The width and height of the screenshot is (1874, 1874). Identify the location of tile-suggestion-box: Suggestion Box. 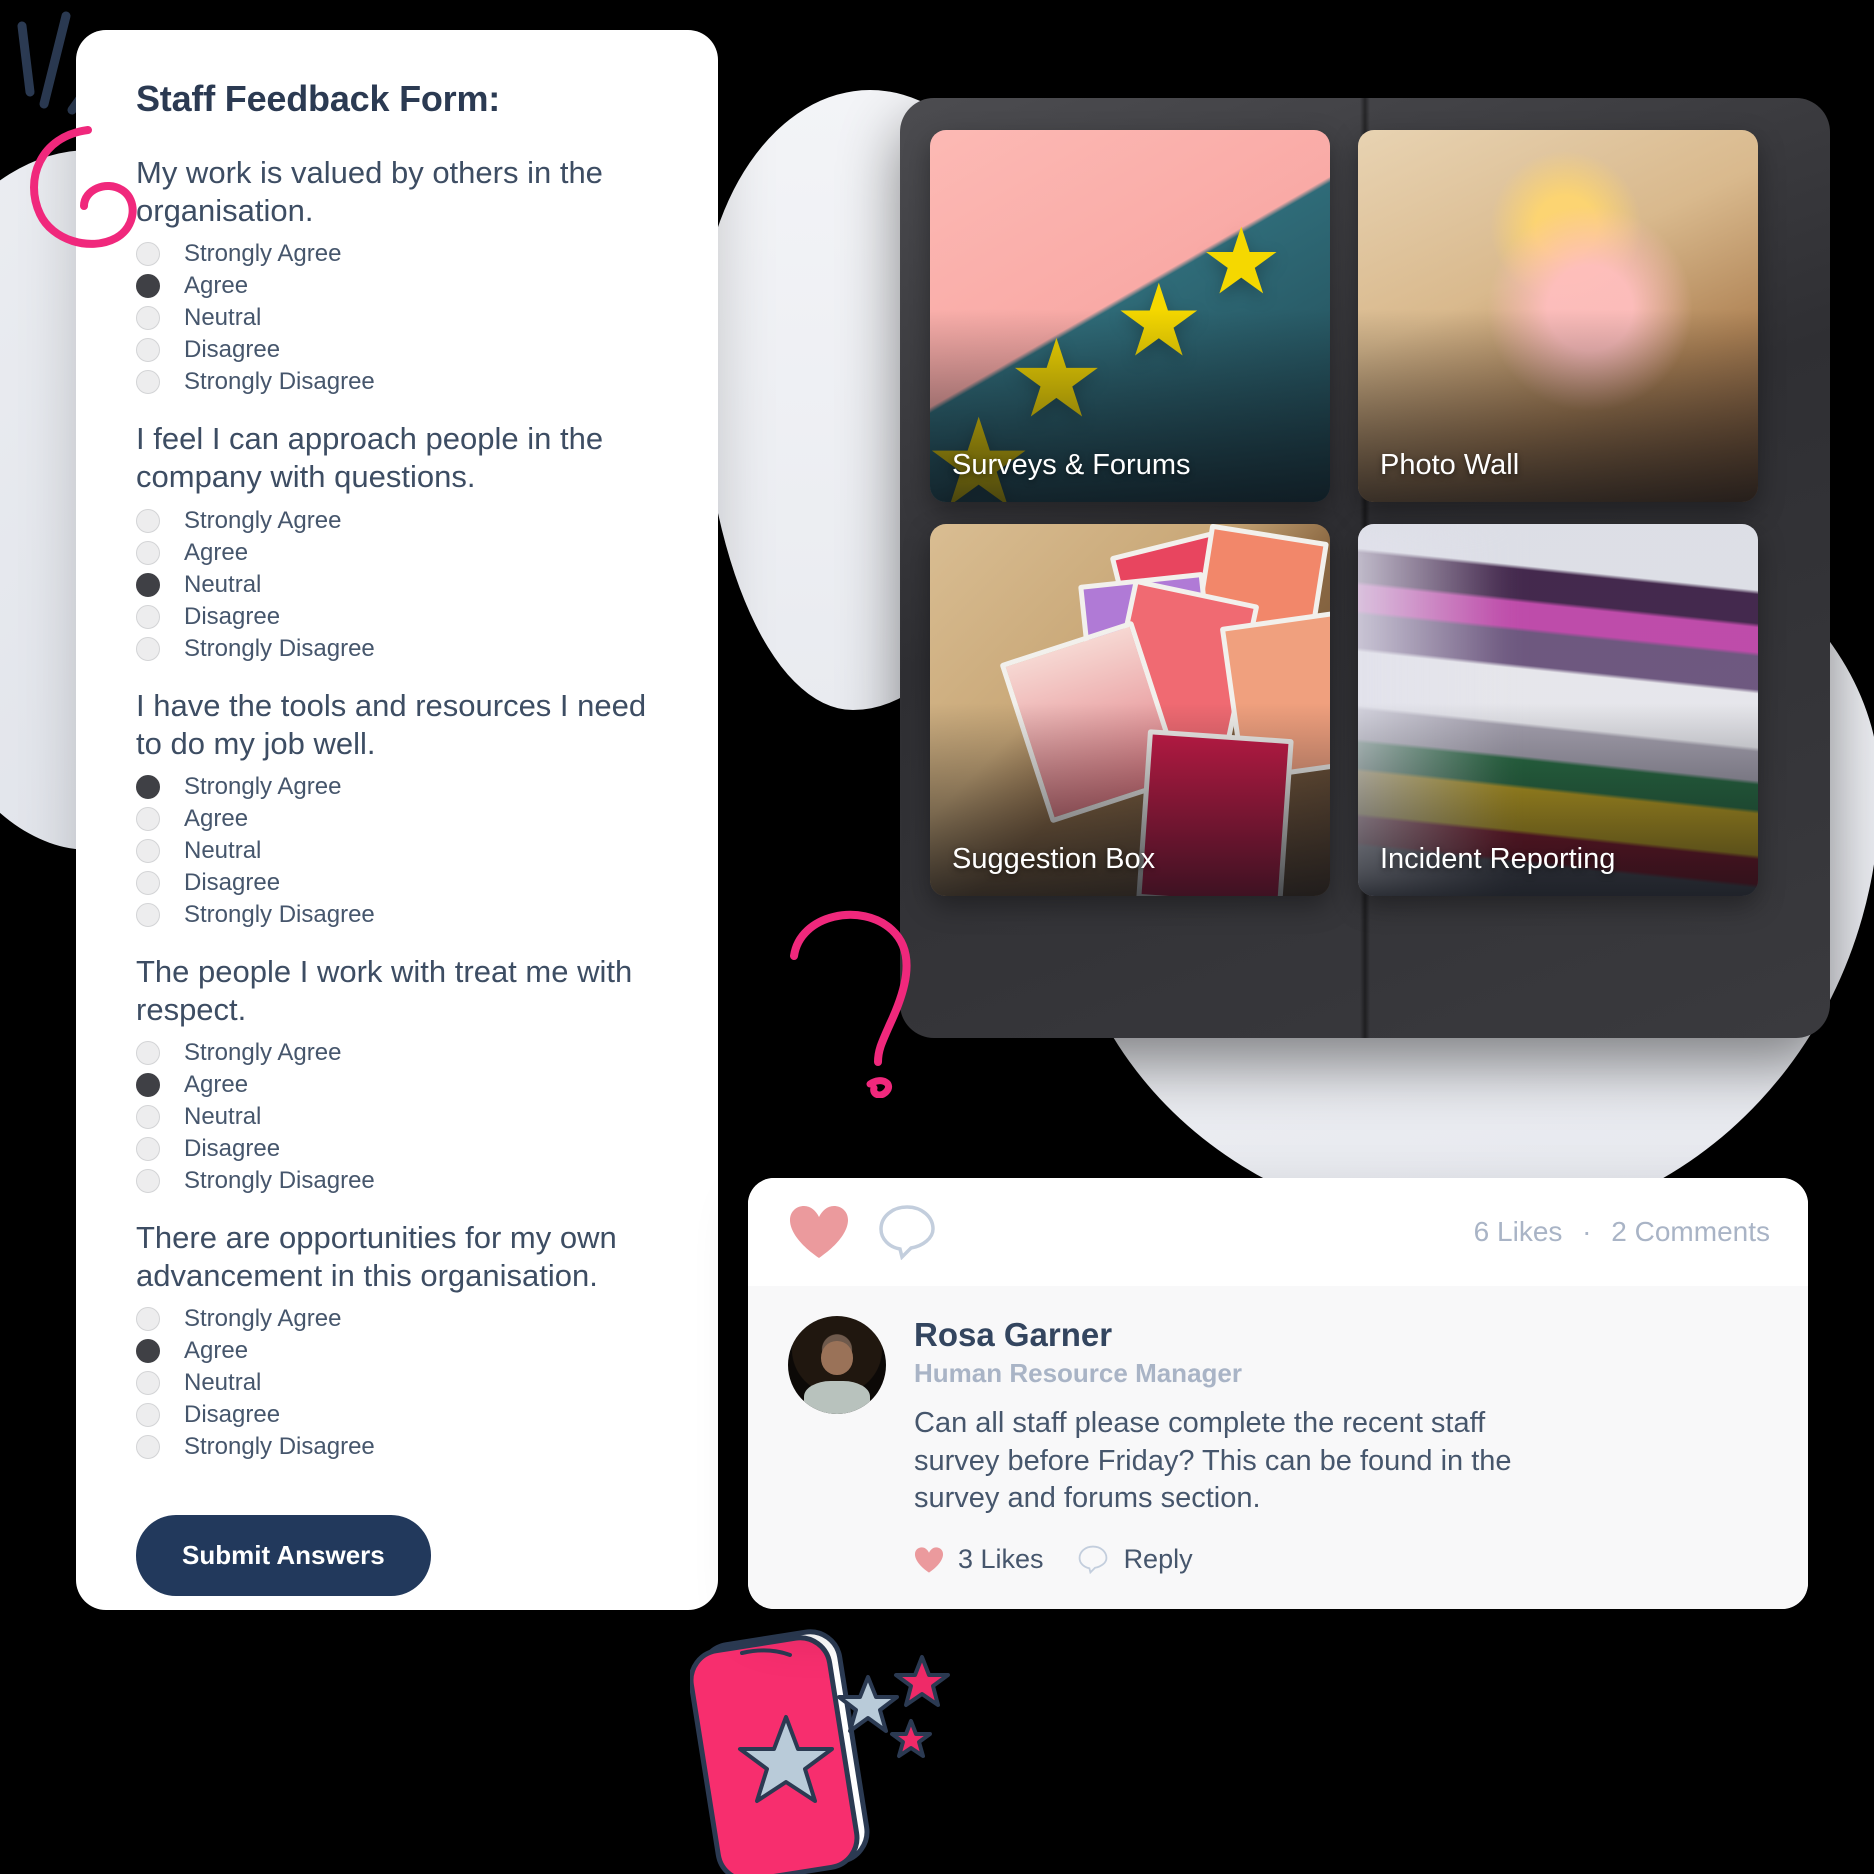
(1130, 710).